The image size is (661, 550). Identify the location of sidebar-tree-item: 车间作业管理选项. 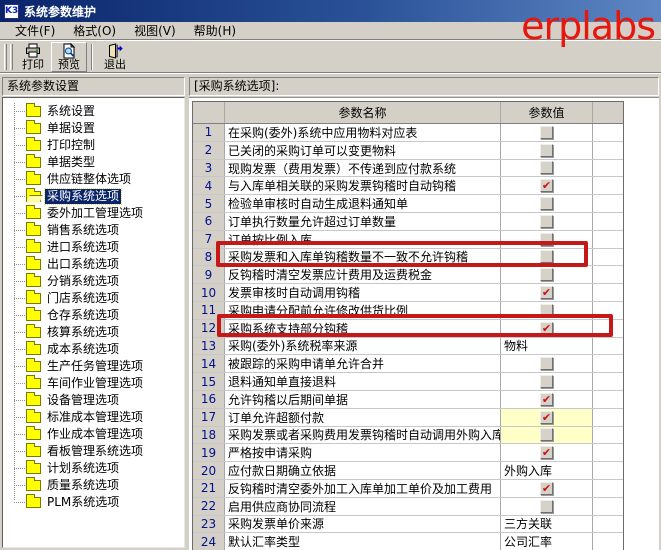
(93, 383).